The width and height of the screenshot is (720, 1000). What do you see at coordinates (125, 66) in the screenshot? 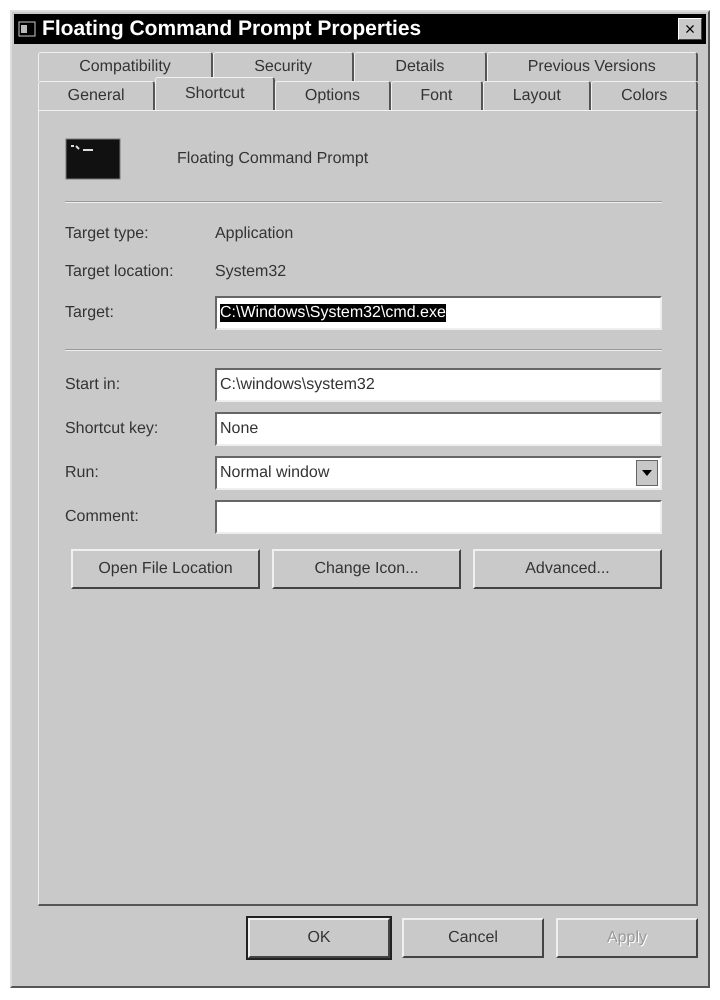
I see `tab: Compatibility` at bounding box center [125, 66].